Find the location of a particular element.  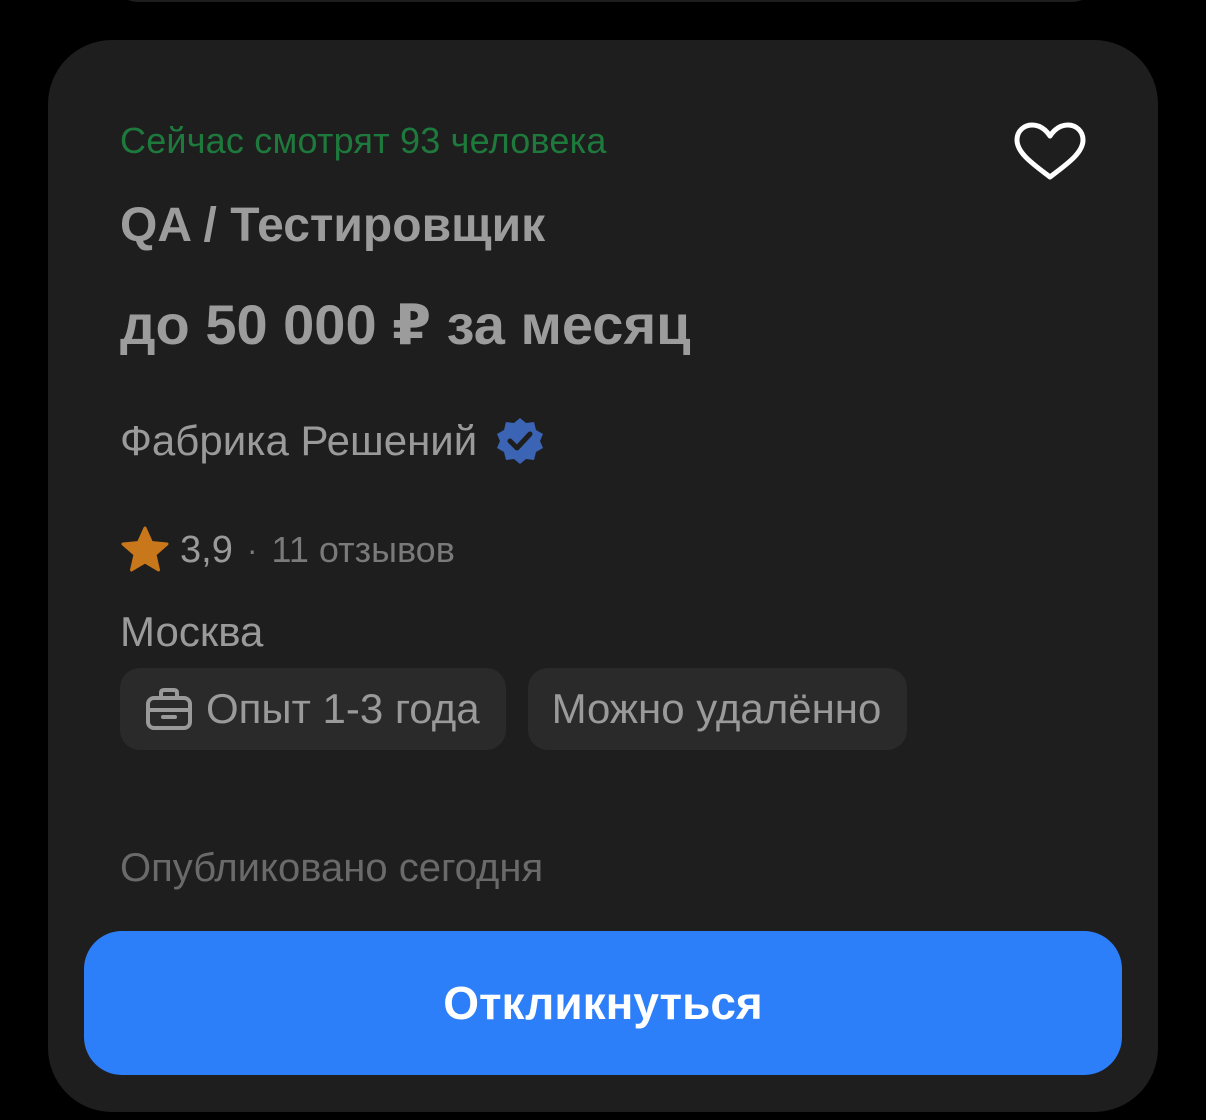

experience-chip: Опыт 1-3 года is located at coordinates (313, 709).